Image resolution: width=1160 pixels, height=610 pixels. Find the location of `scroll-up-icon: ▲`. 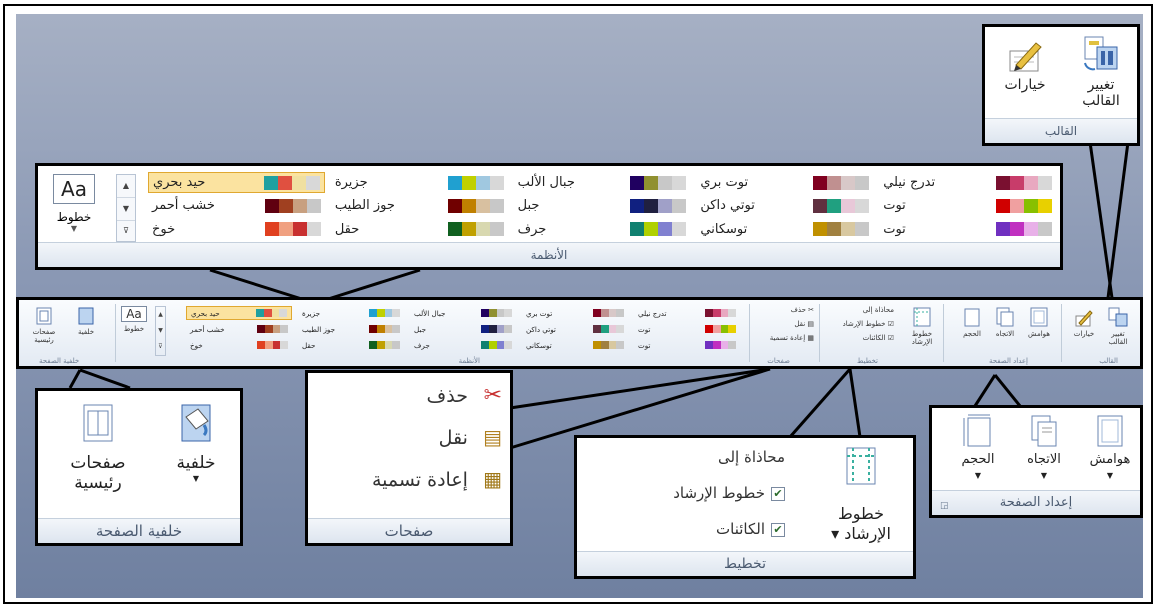

scroll-up-icon: ▲ is located at coordinates (126, 186).